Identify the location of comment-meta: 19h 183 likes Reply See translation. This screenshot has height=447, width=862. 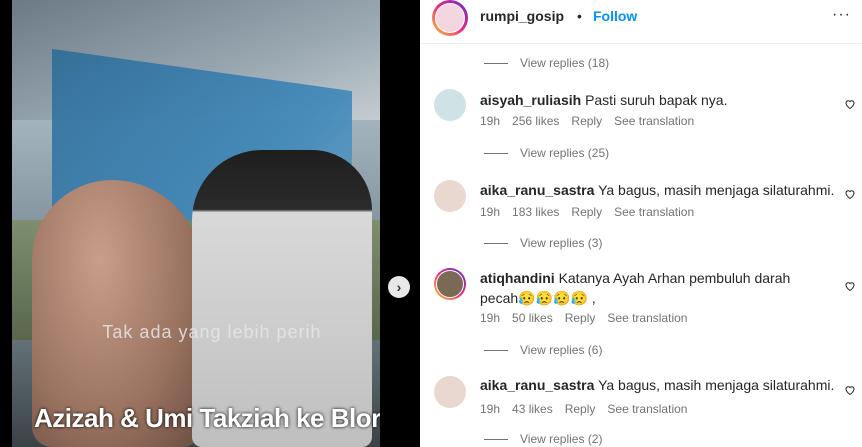
(587, 212).